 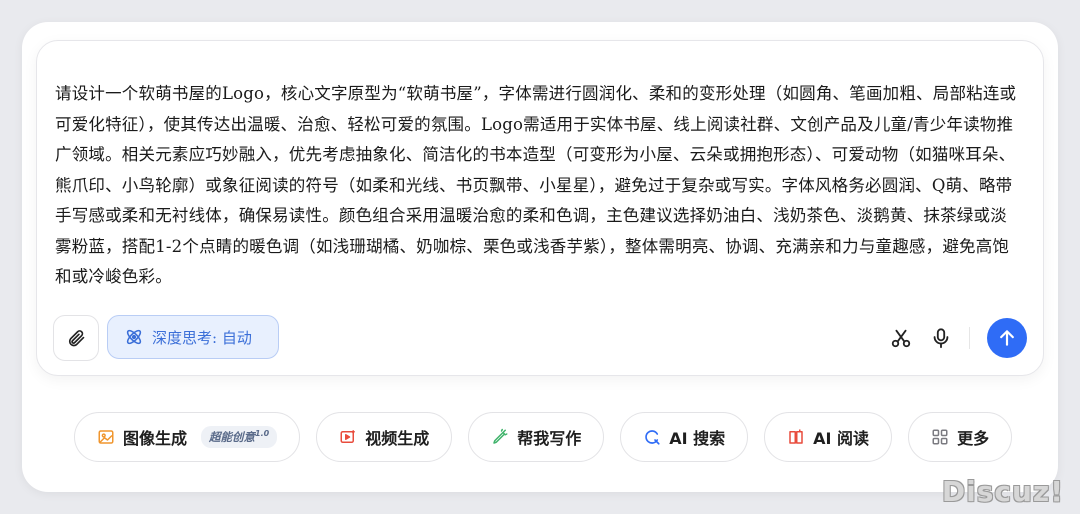 I want to click on quick-action-chips: 图像生成 超能创意1.0 视频生成 帮我写作 AI 搜索 AI 阅读 更多, so click(x=543, y=438).